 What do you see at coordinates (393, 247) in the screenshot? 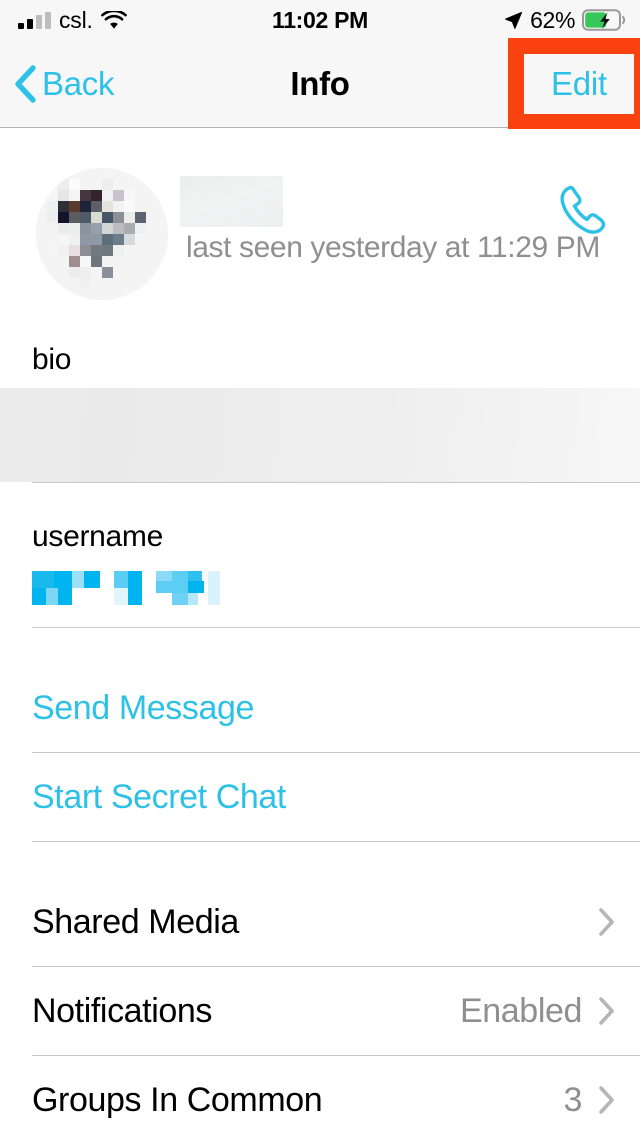
I see `contact-last-seen-status: last seen yesterday at 11:29 PM` at bounding box center [393, 247].